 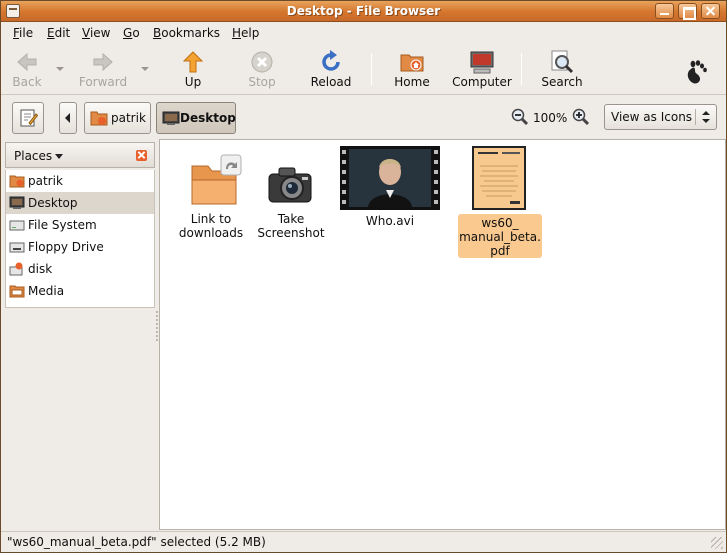 I want to click on status-bar: "ws60_manual_beta.pdf" selected (5.2 MB), so click(x=363, y=541).